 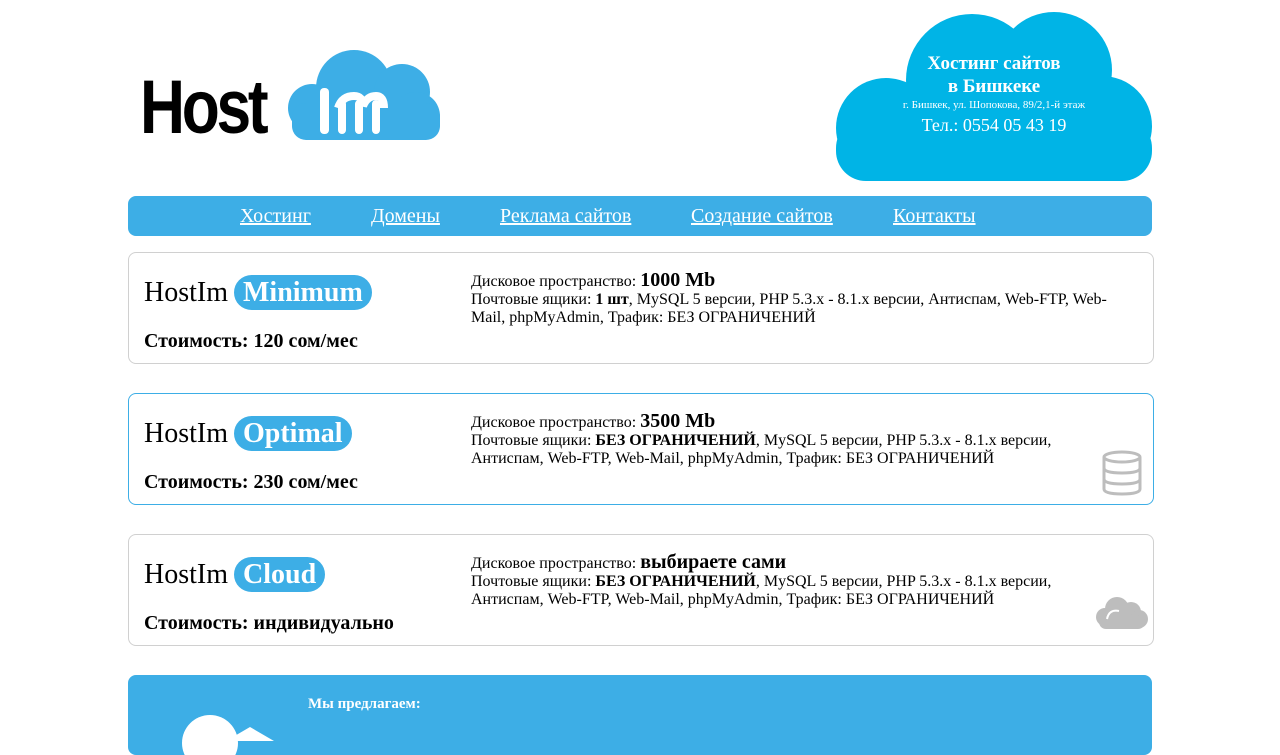 What do you see at coordinates (1122, 613) in the screenshot?
I see `cloud-icon` at bounding box center [1122, 613].